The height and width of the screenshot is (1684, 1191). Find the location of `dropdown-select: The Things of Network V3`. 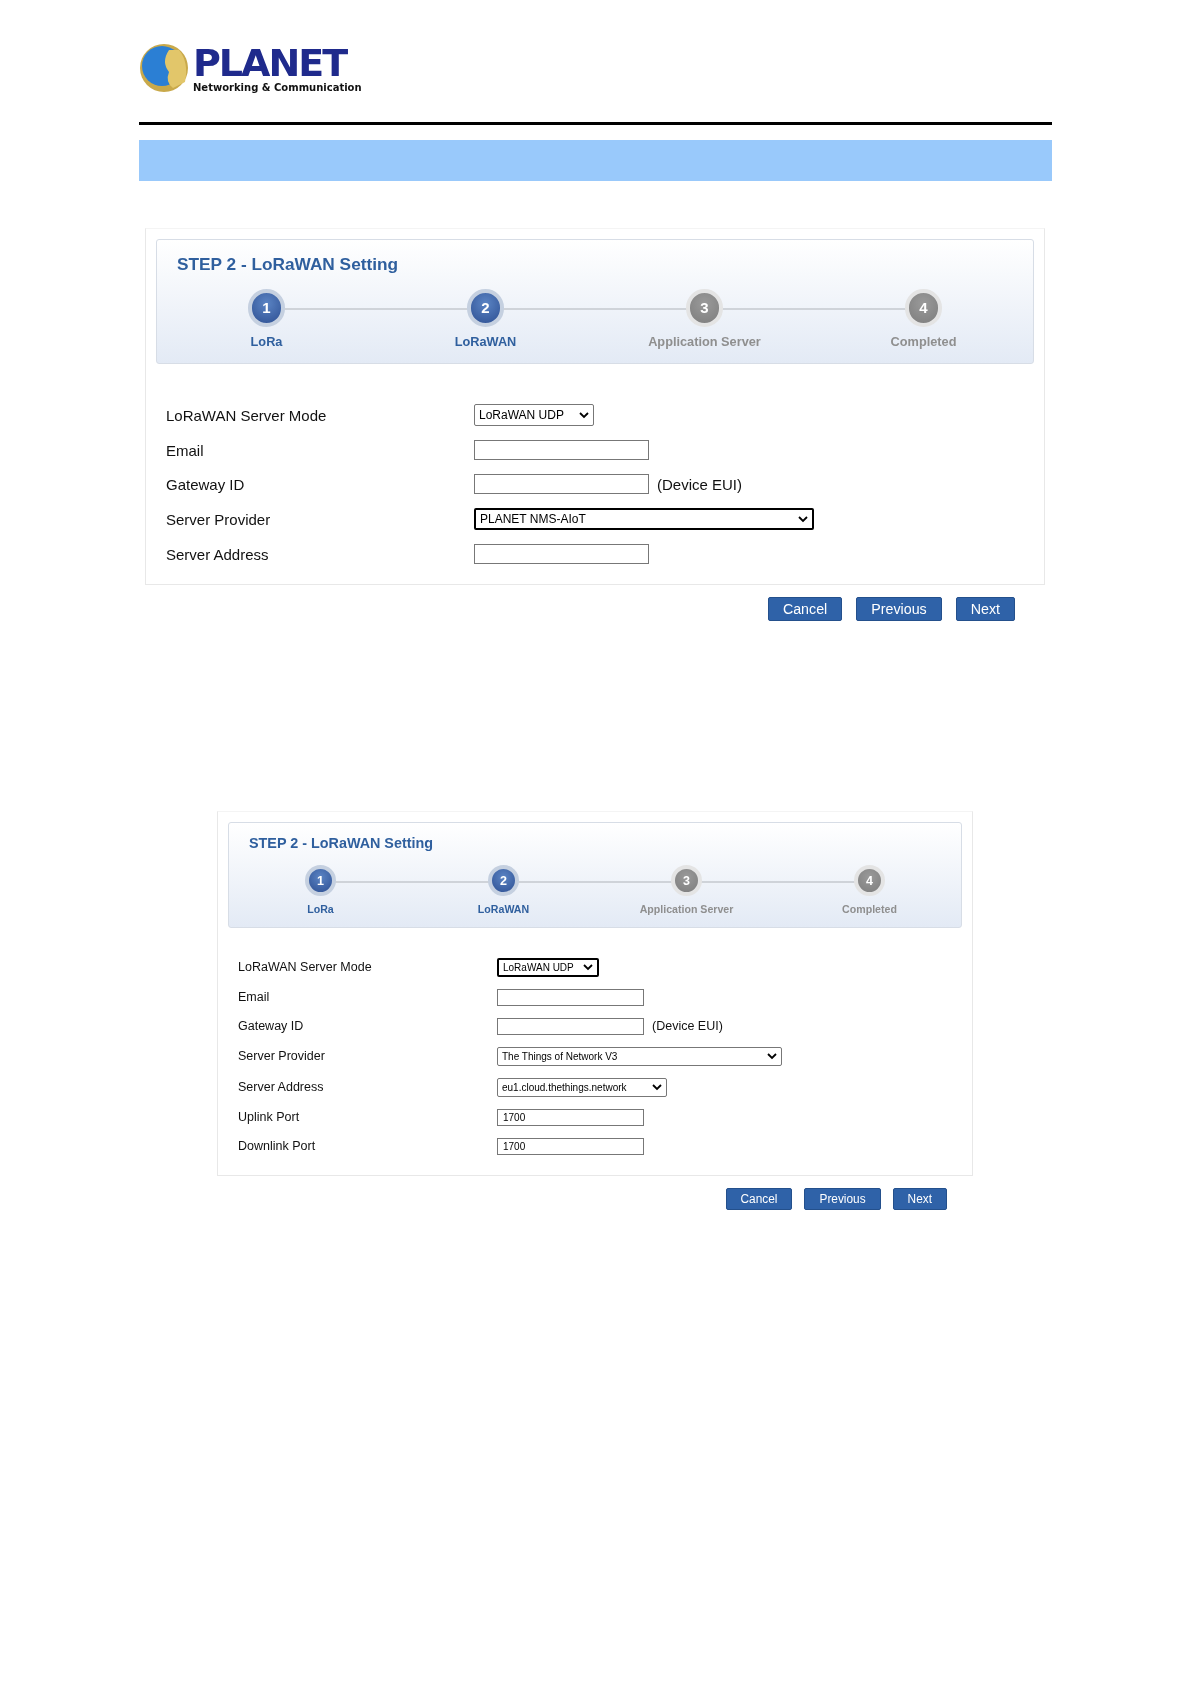

dropdown-select: The Things of Network V3 is located at coordinates (639, 1056).